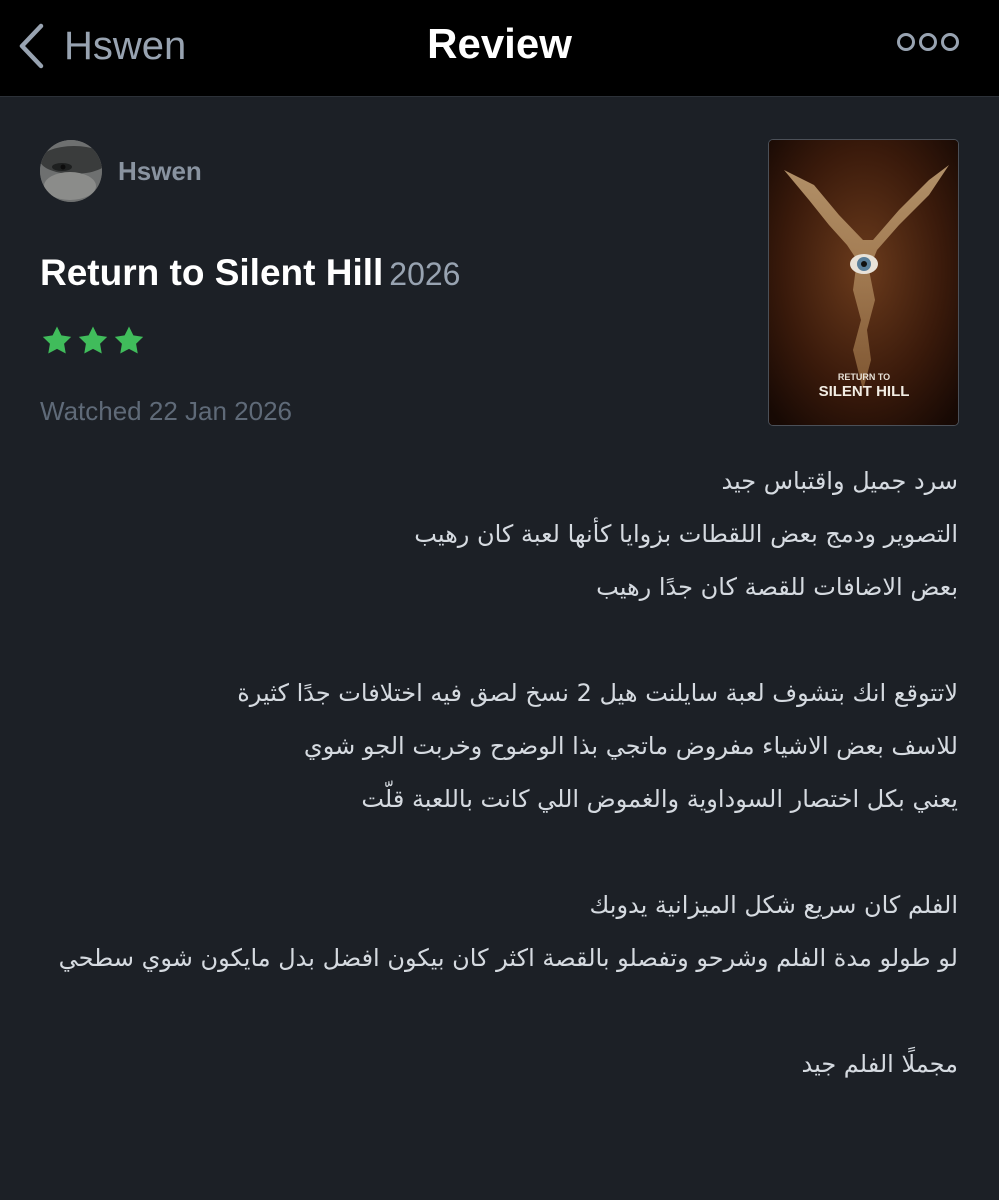  What do you see at coordinates (499, 48) in the screenshot?
I see `top-navigation-bar: Hswen Review` at bounding box center [499, 48].